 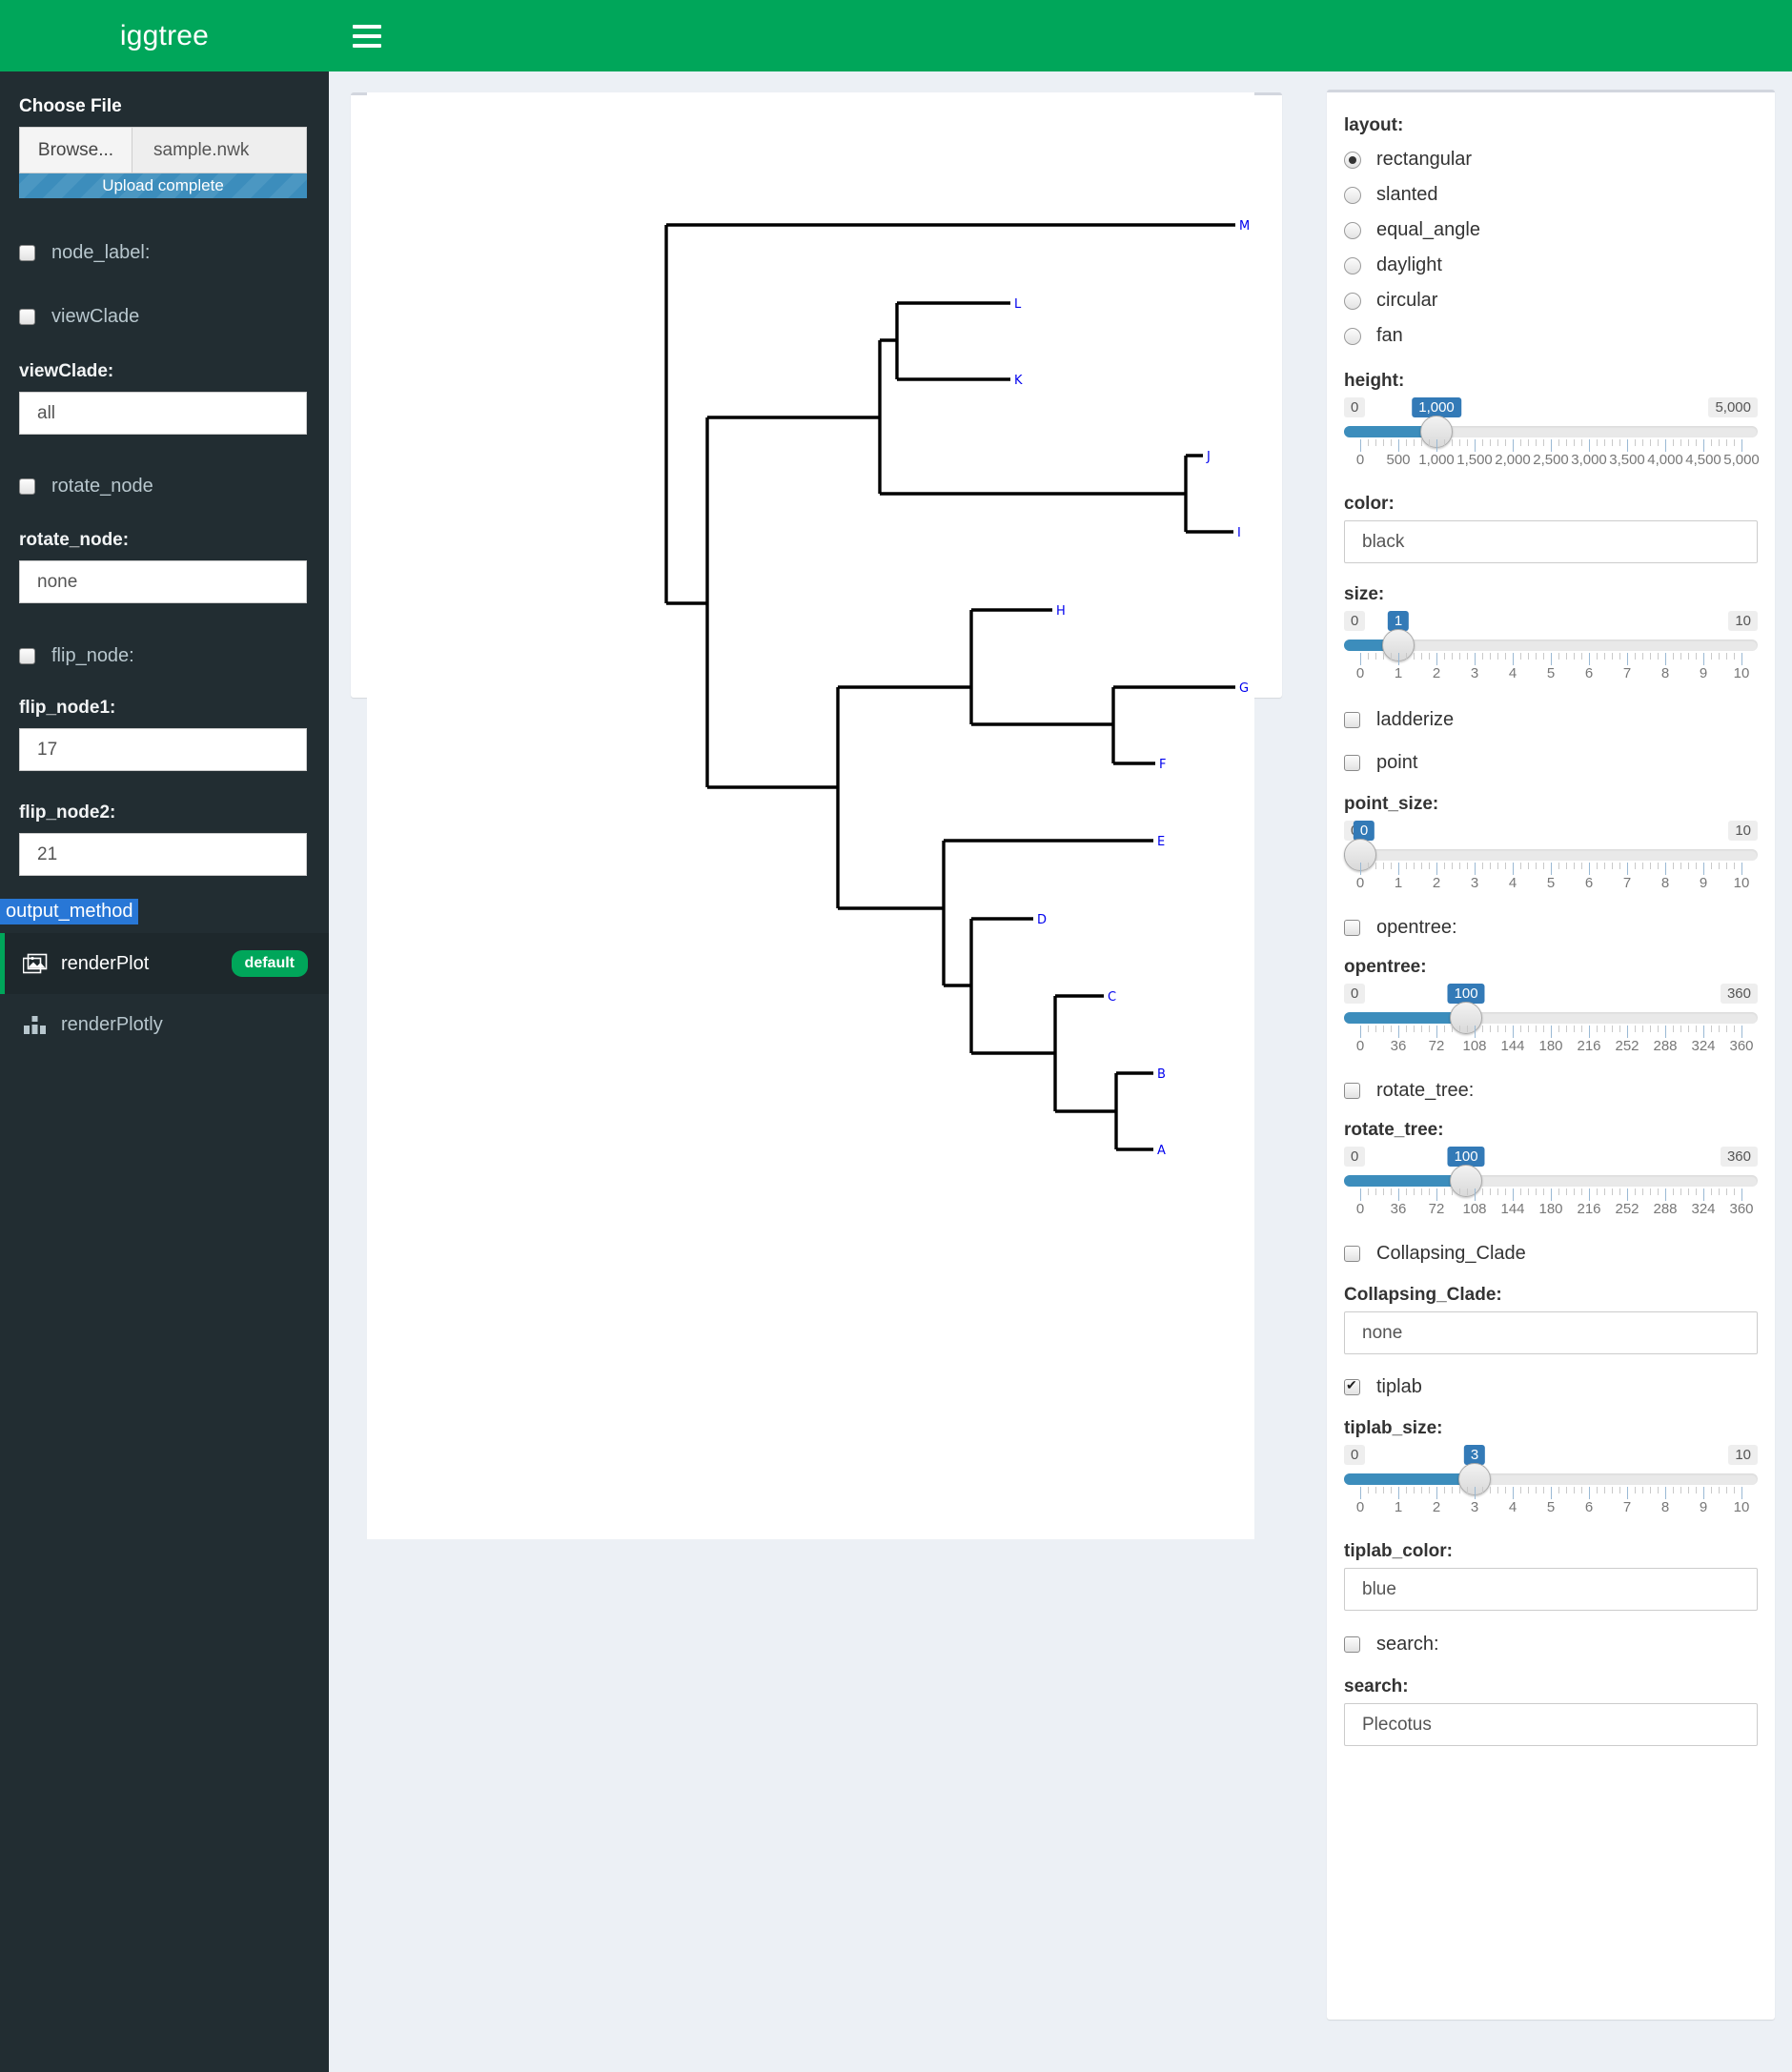 What do you see at coordinates (1391, 804) in the screenshot?
I see `point-size-label: point_size:` at bounding box center [1391, 804].